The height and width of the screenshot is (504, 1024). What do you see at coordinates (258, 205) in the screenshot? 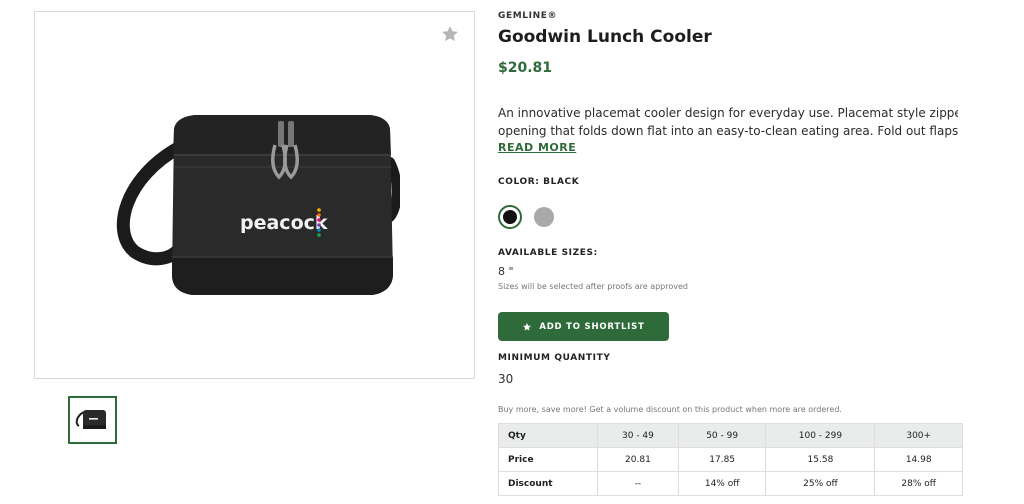
I see `cooler-bag-image: peacock` at bounding box center [258, 205].